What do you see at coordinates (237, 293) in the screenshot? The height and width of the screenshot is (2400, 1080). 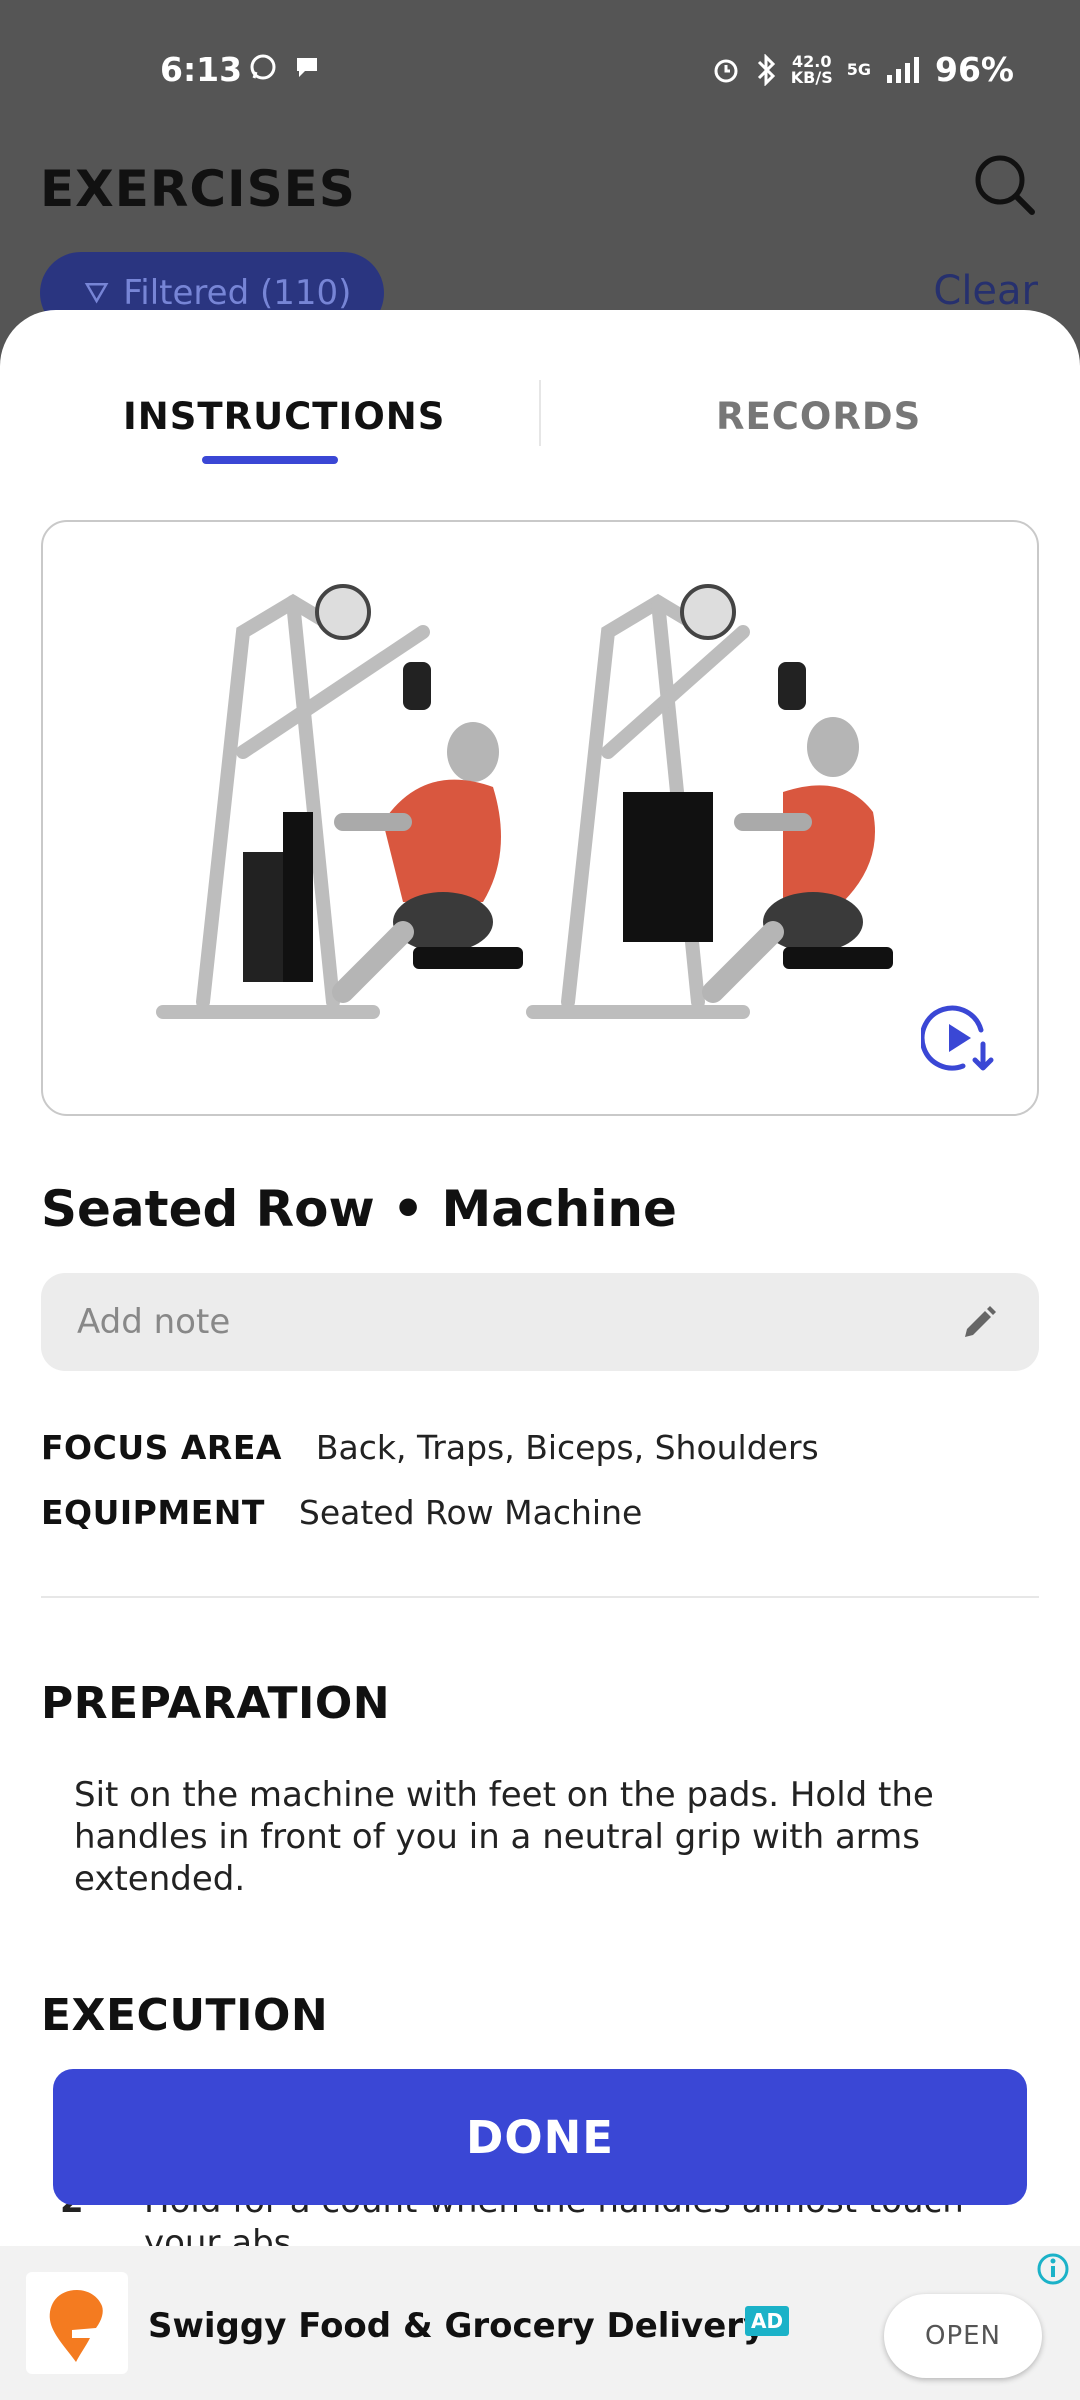 I see `filter-label: Filtered (110)` at bounding box center [237, 293].